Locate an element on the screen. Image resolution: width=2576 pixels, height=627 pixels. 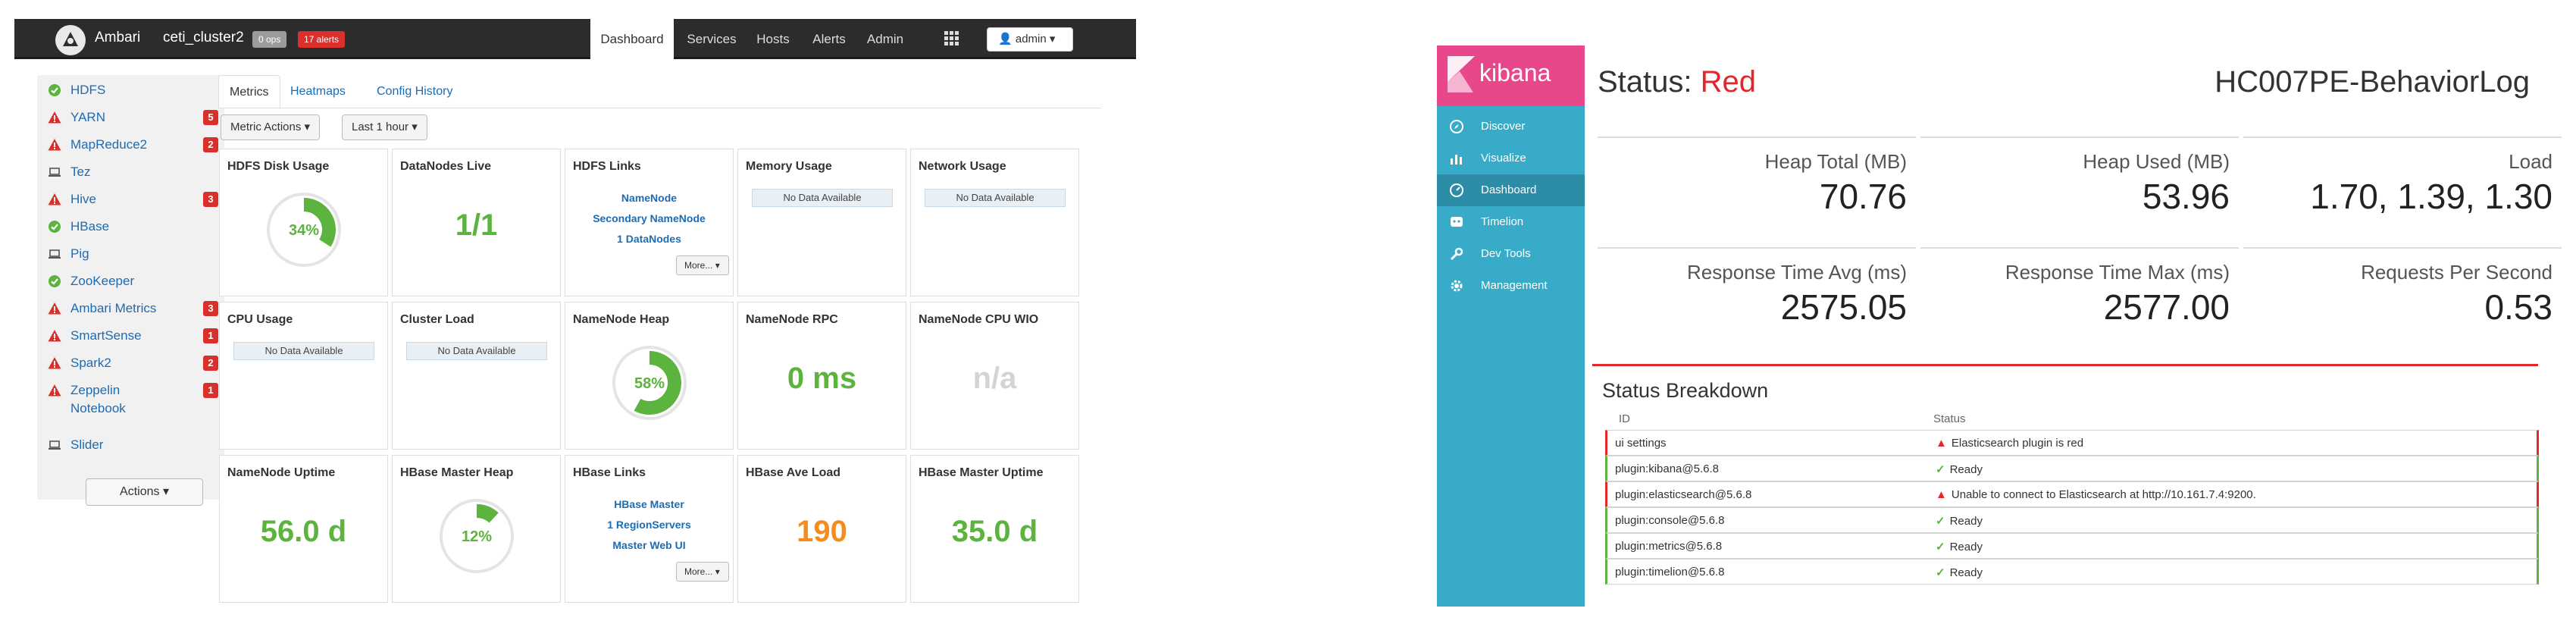
nav-hosts: Hosts is located at coordinates (773, 39).